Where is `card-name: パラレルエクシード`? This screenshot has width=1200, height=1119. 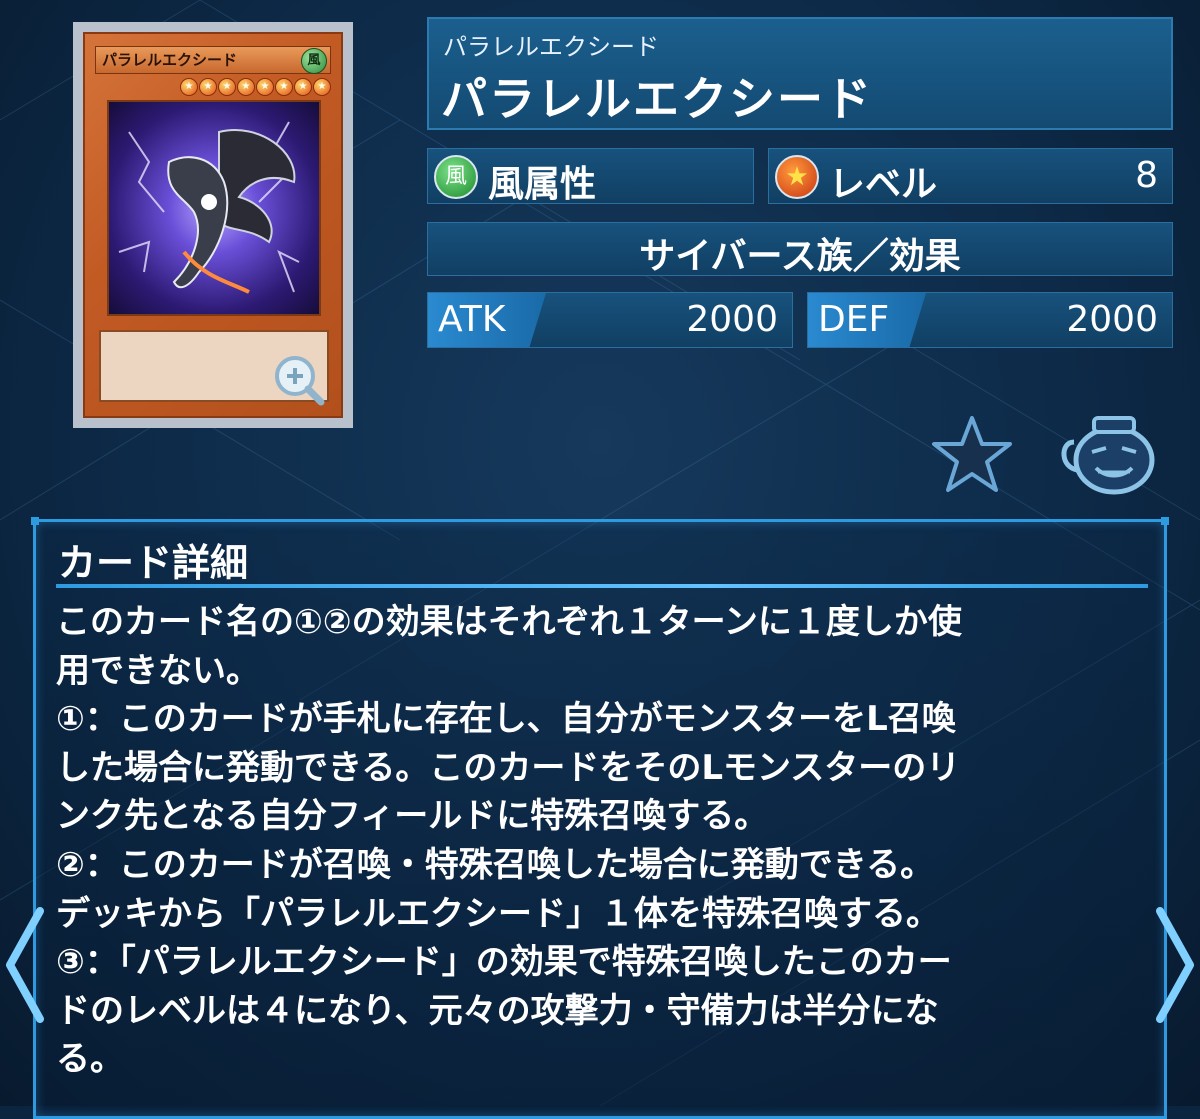
card-name: パラレルエクシード is located at coordinates (657, 99).